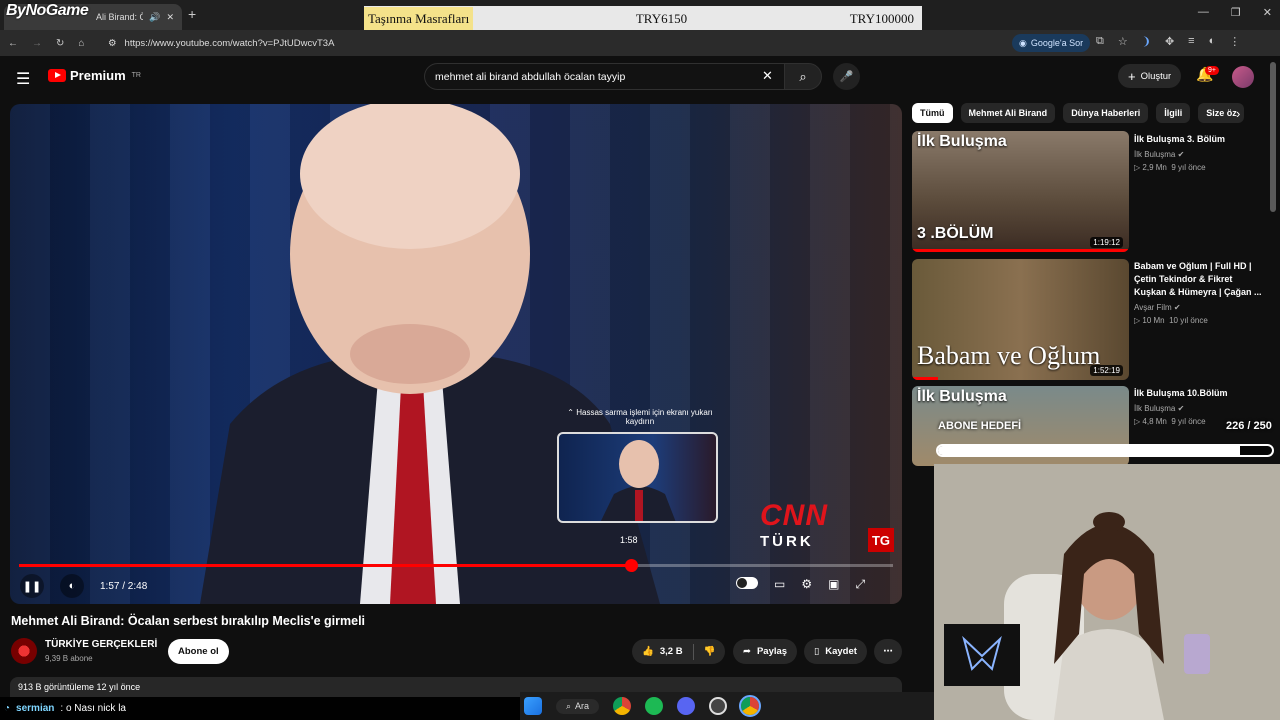 The image size is (1280, 720). Describe the element at coordinates (835, 651) in the screenshot. I see `save-button: ▯ Kaydet` at that location.